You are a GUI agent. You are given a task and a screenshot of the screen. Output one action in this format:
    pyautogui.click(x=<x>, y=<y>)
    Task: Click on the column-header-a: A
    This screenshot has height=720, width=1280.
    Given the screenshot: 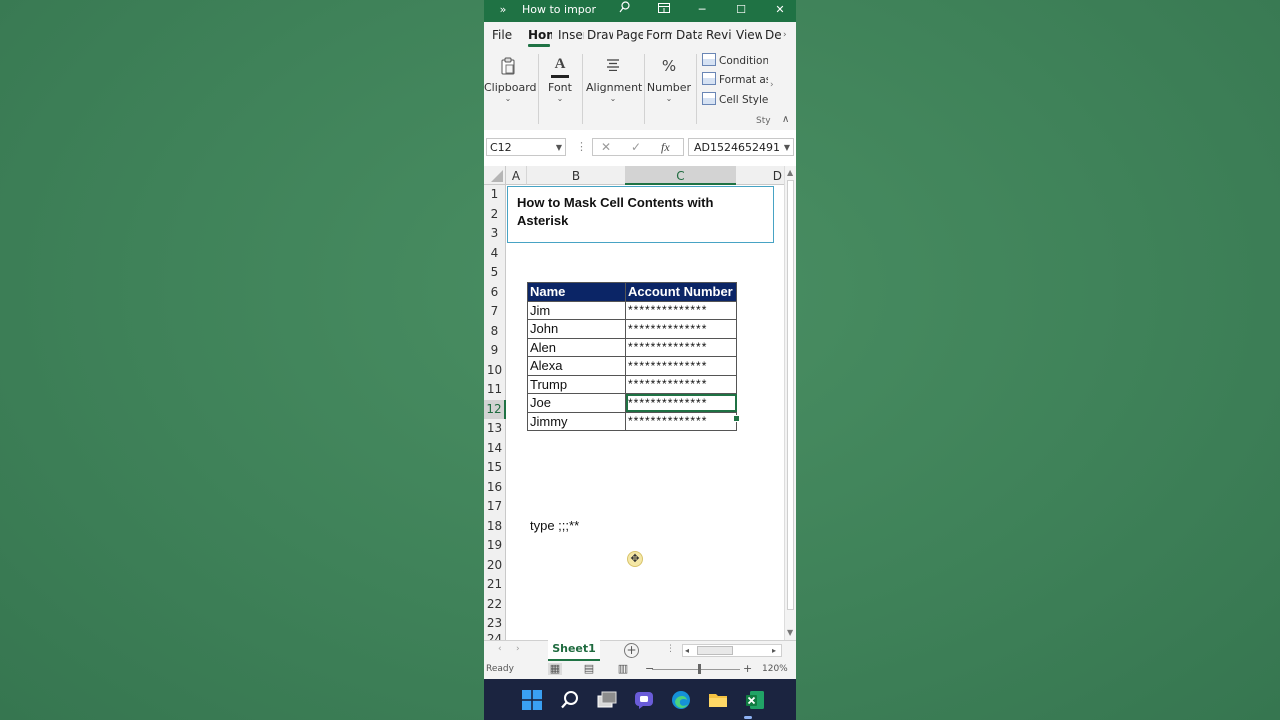 What is the action you would take?
    pyautogui.click(x=516, y=175)
    